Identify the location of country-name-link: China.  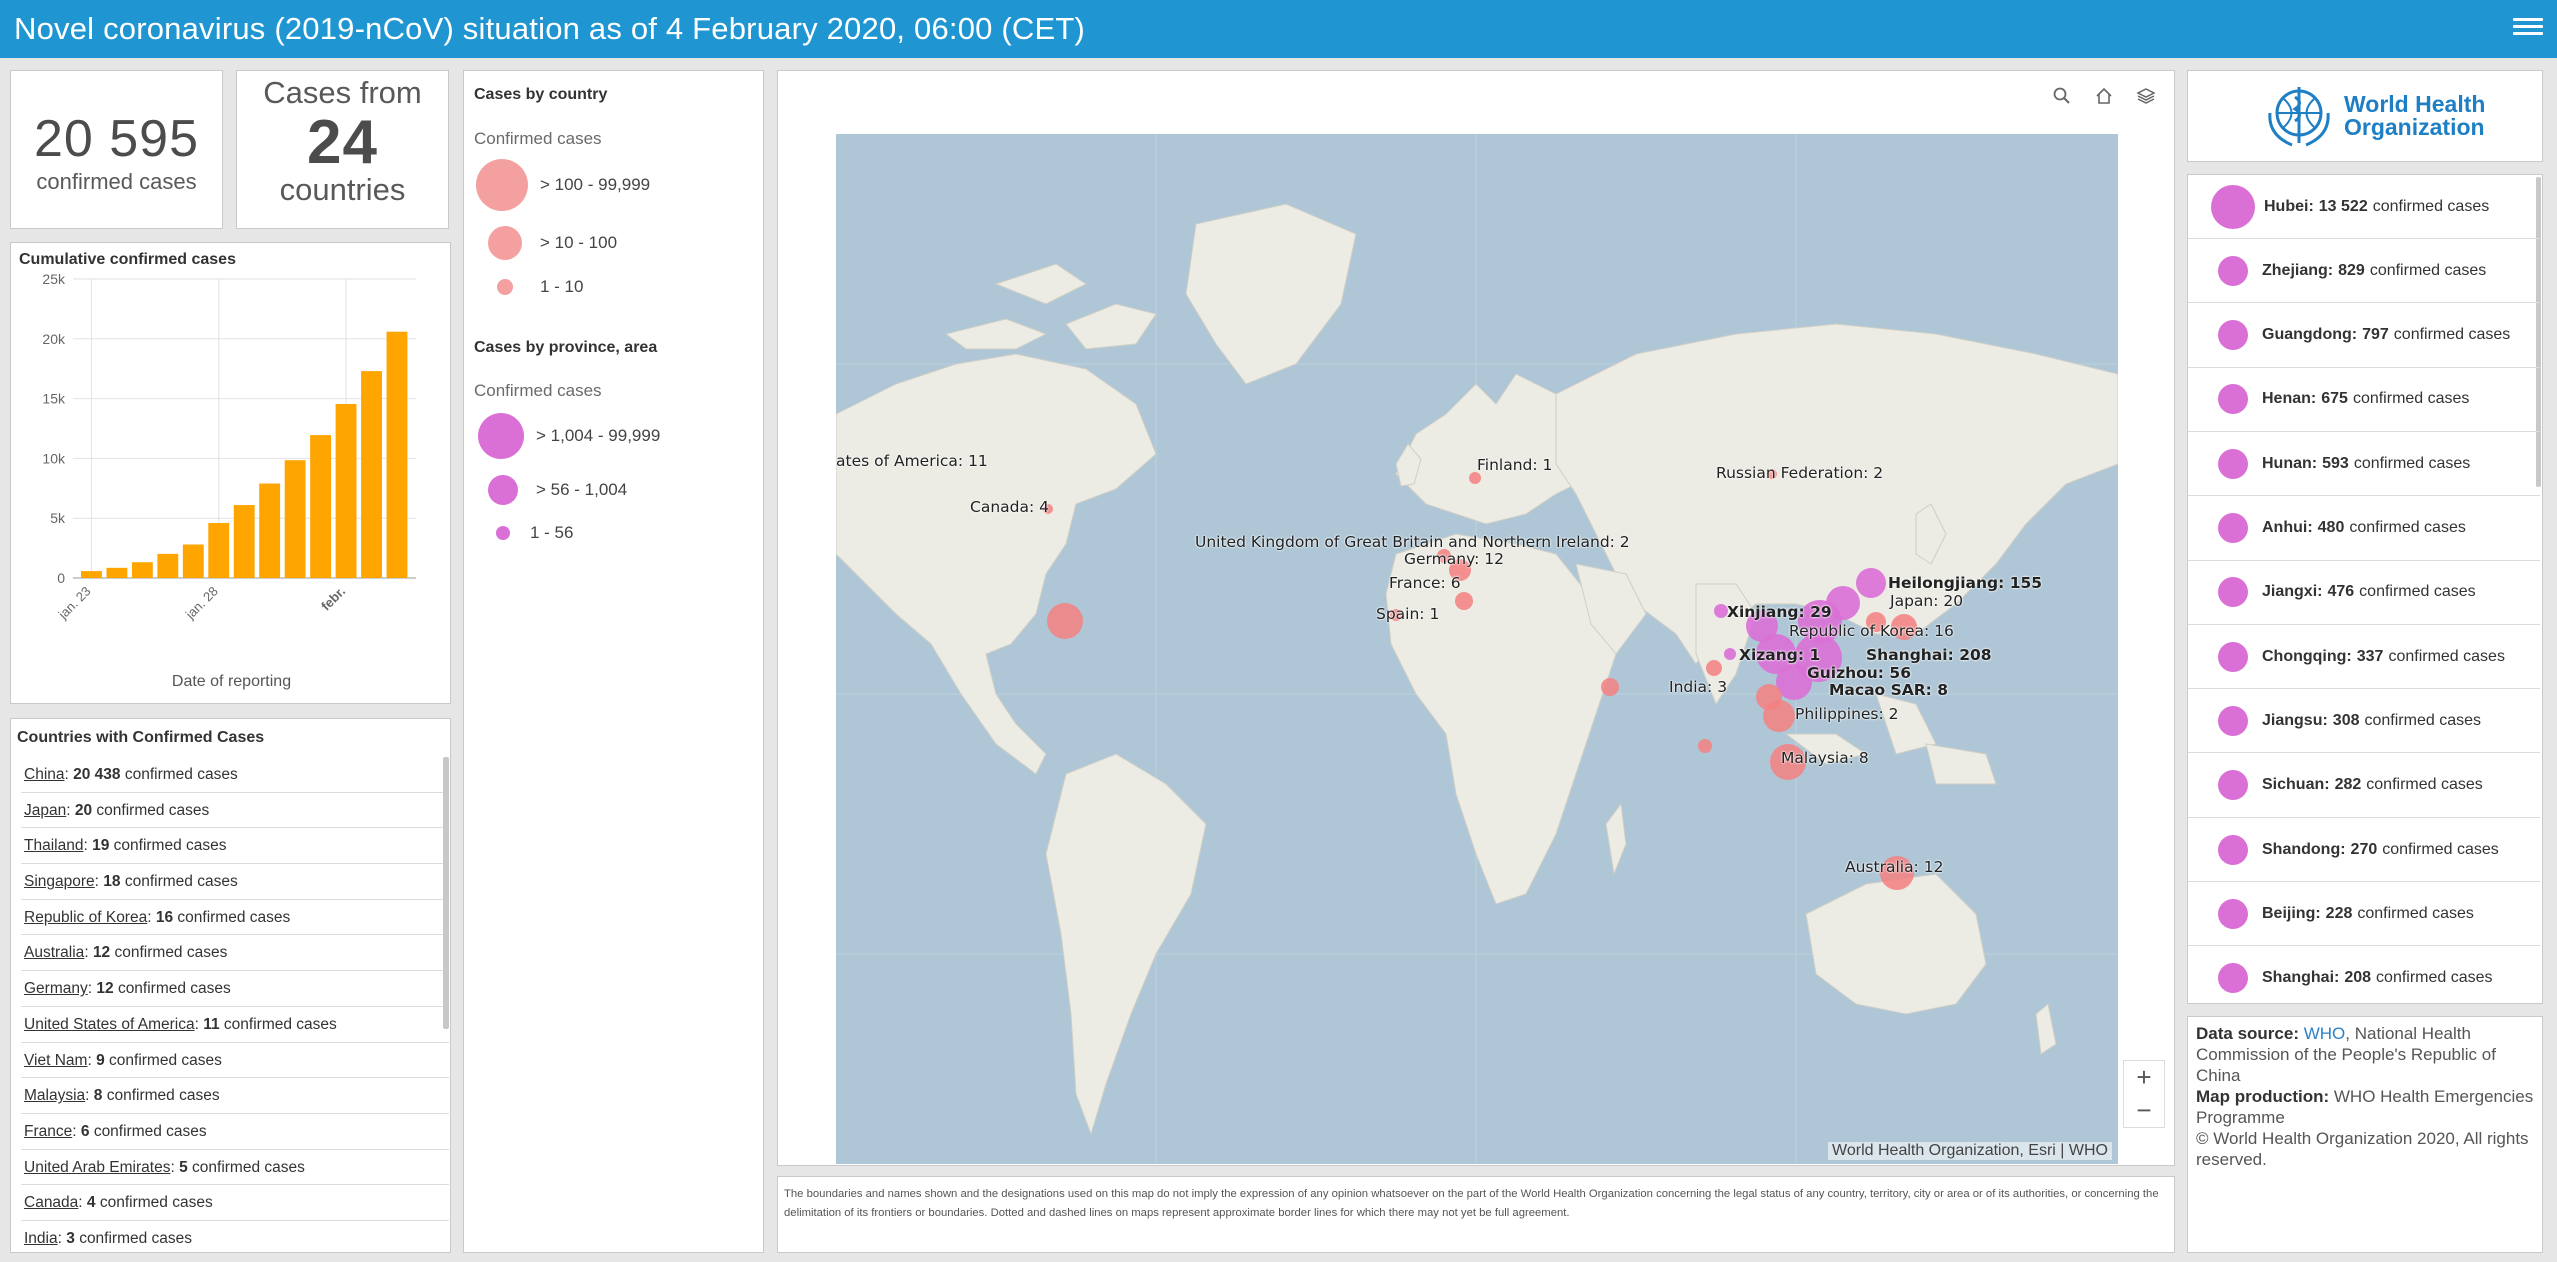
(44, 774).